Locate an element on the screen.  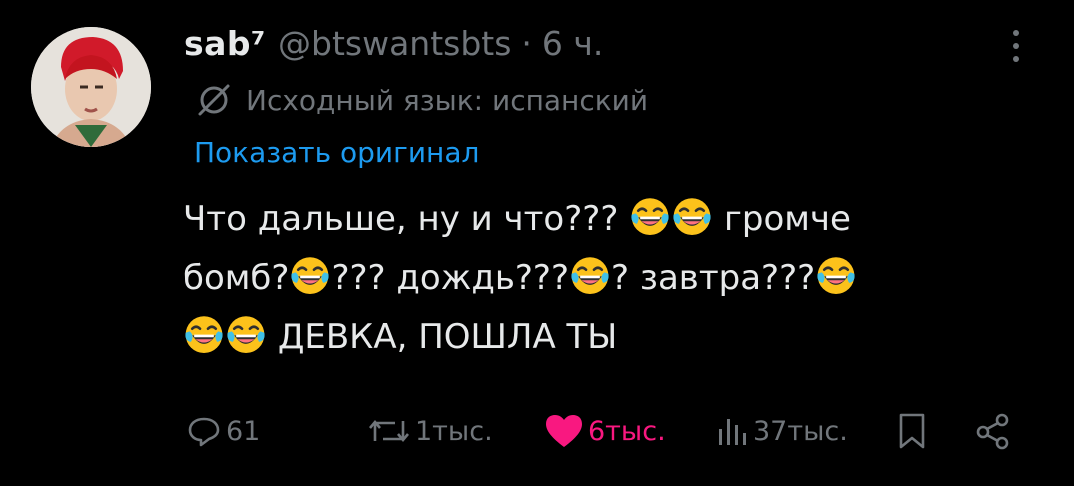
retweet-count: 1тыс. is located at coordinates (454, 431).